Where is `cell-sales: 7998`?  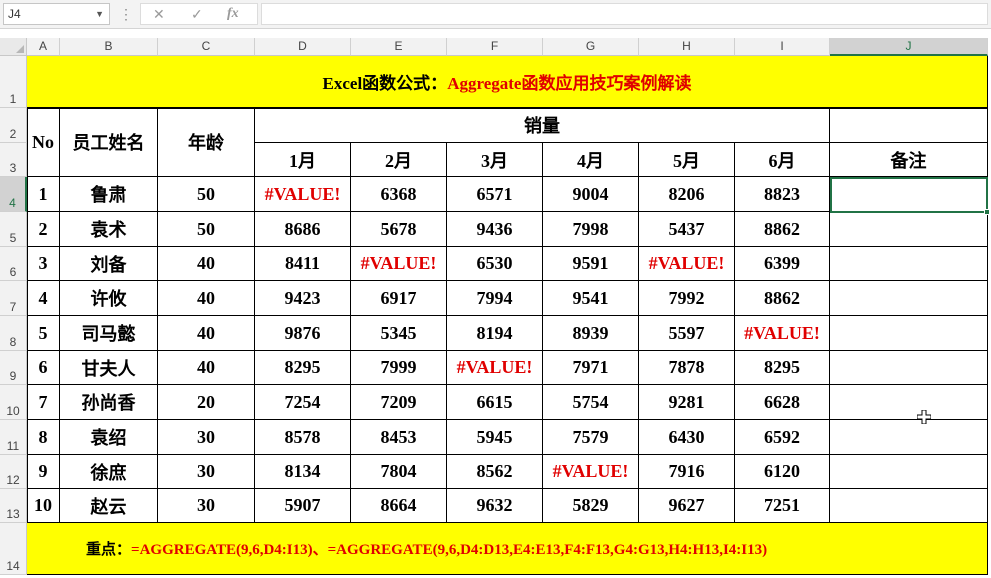
cell-sales: 7998 is located at coordinates (591, 229).